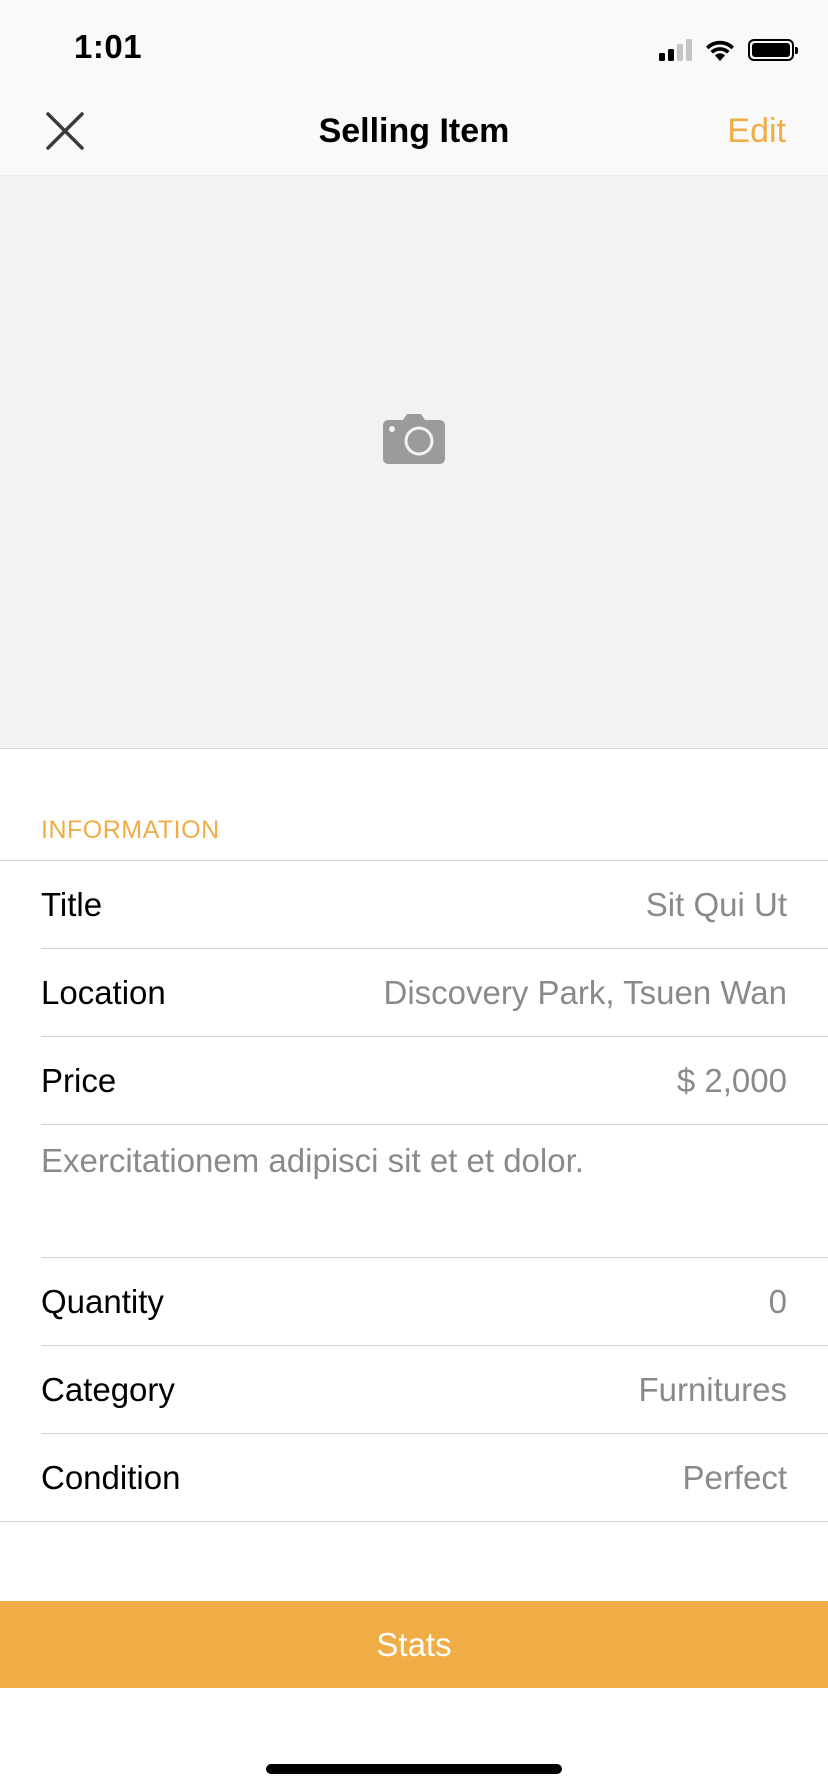  Describe the element at coordinates (102, 1301) in the screenshot. I see `row-label: Quantity` at that location.